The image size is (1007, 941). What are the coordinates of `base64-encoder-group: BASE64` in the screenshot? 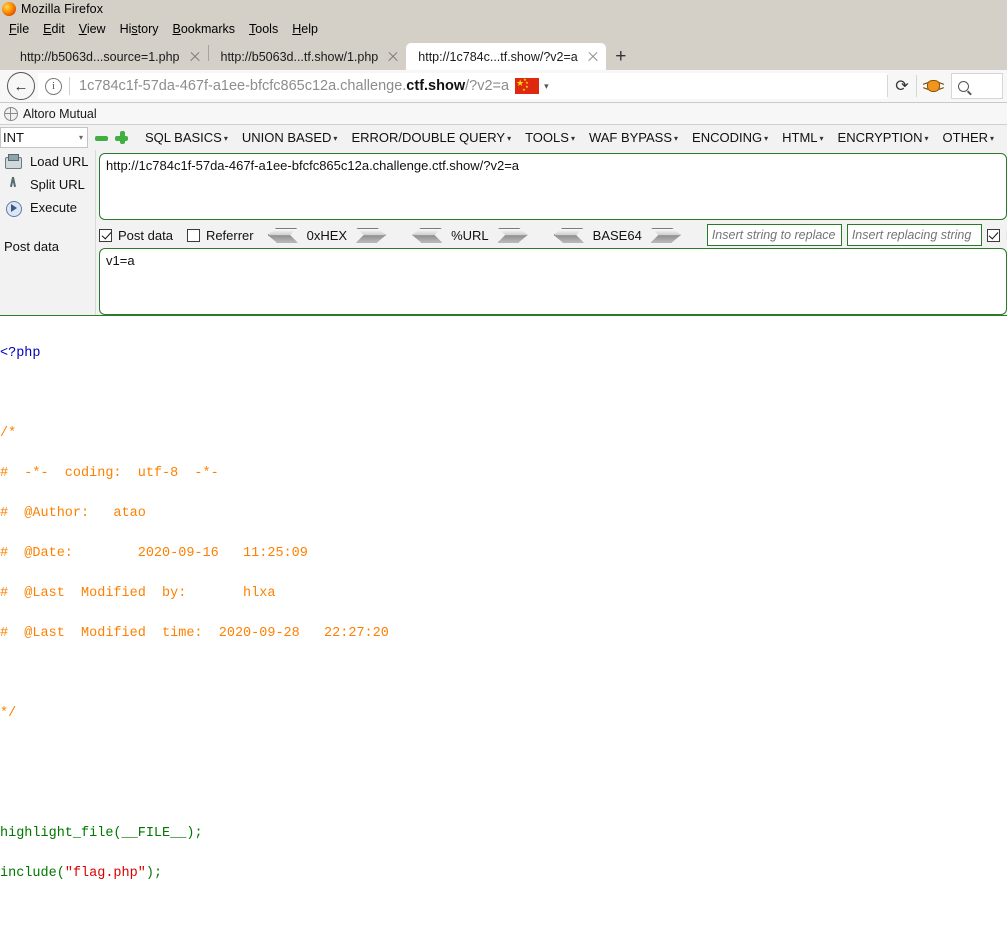 It's located at (617, 235).